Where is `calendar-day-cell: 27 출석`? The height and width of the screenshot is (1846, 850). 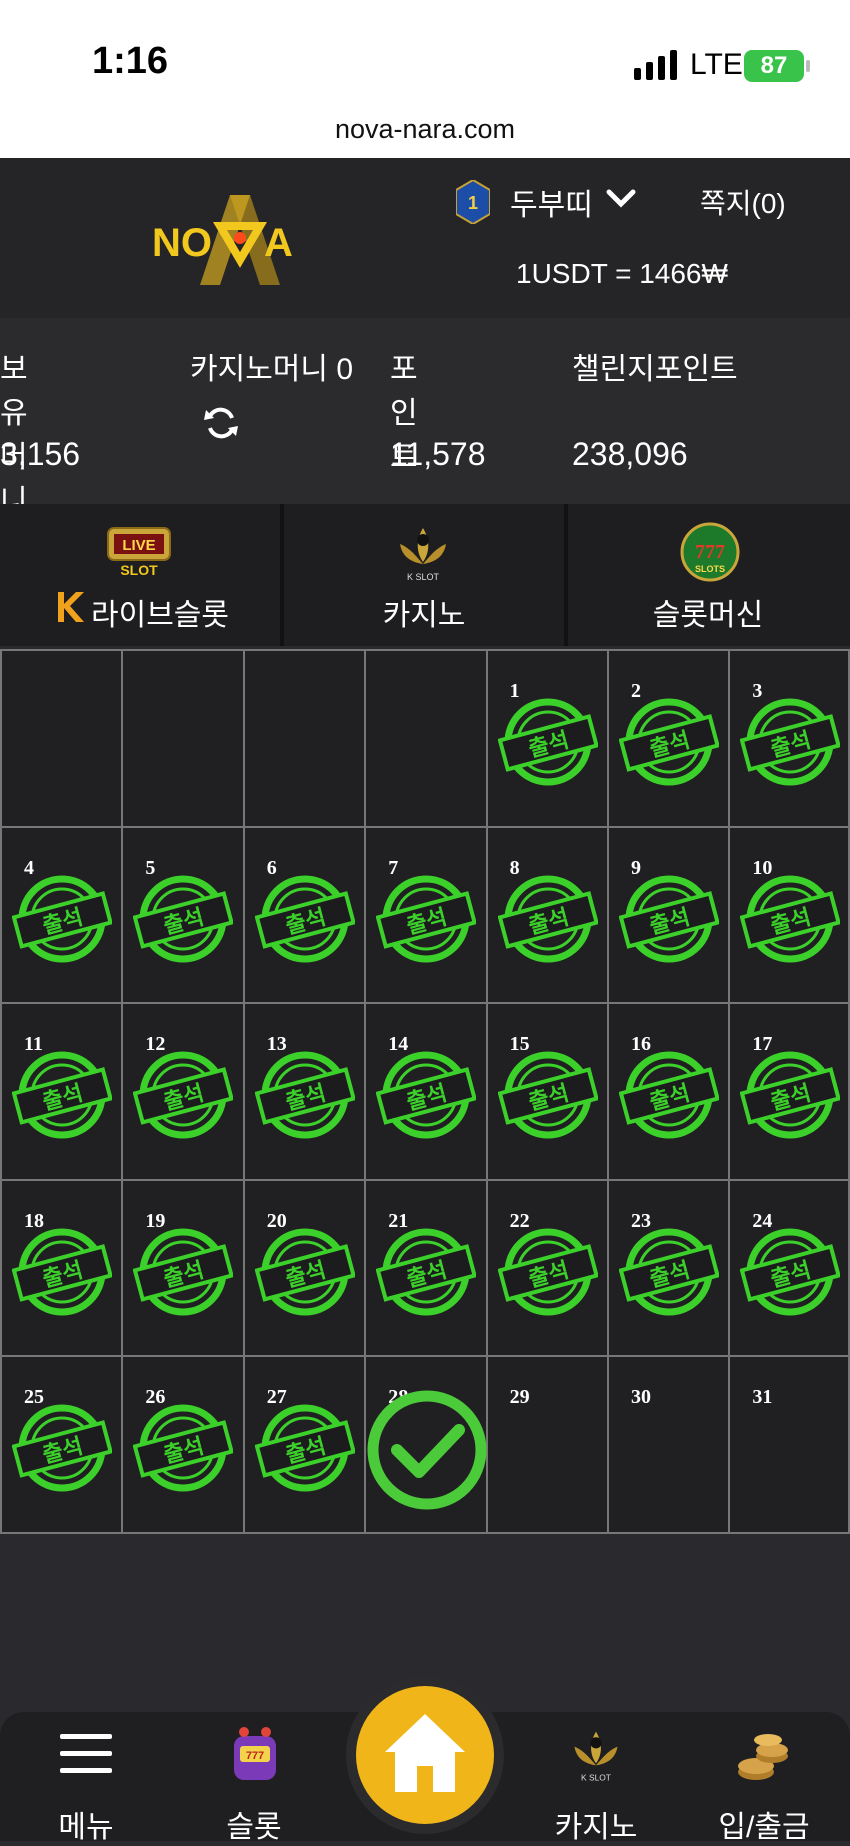
calendar-day-cell: 27 출석 is located at coordinates (303, 1443).